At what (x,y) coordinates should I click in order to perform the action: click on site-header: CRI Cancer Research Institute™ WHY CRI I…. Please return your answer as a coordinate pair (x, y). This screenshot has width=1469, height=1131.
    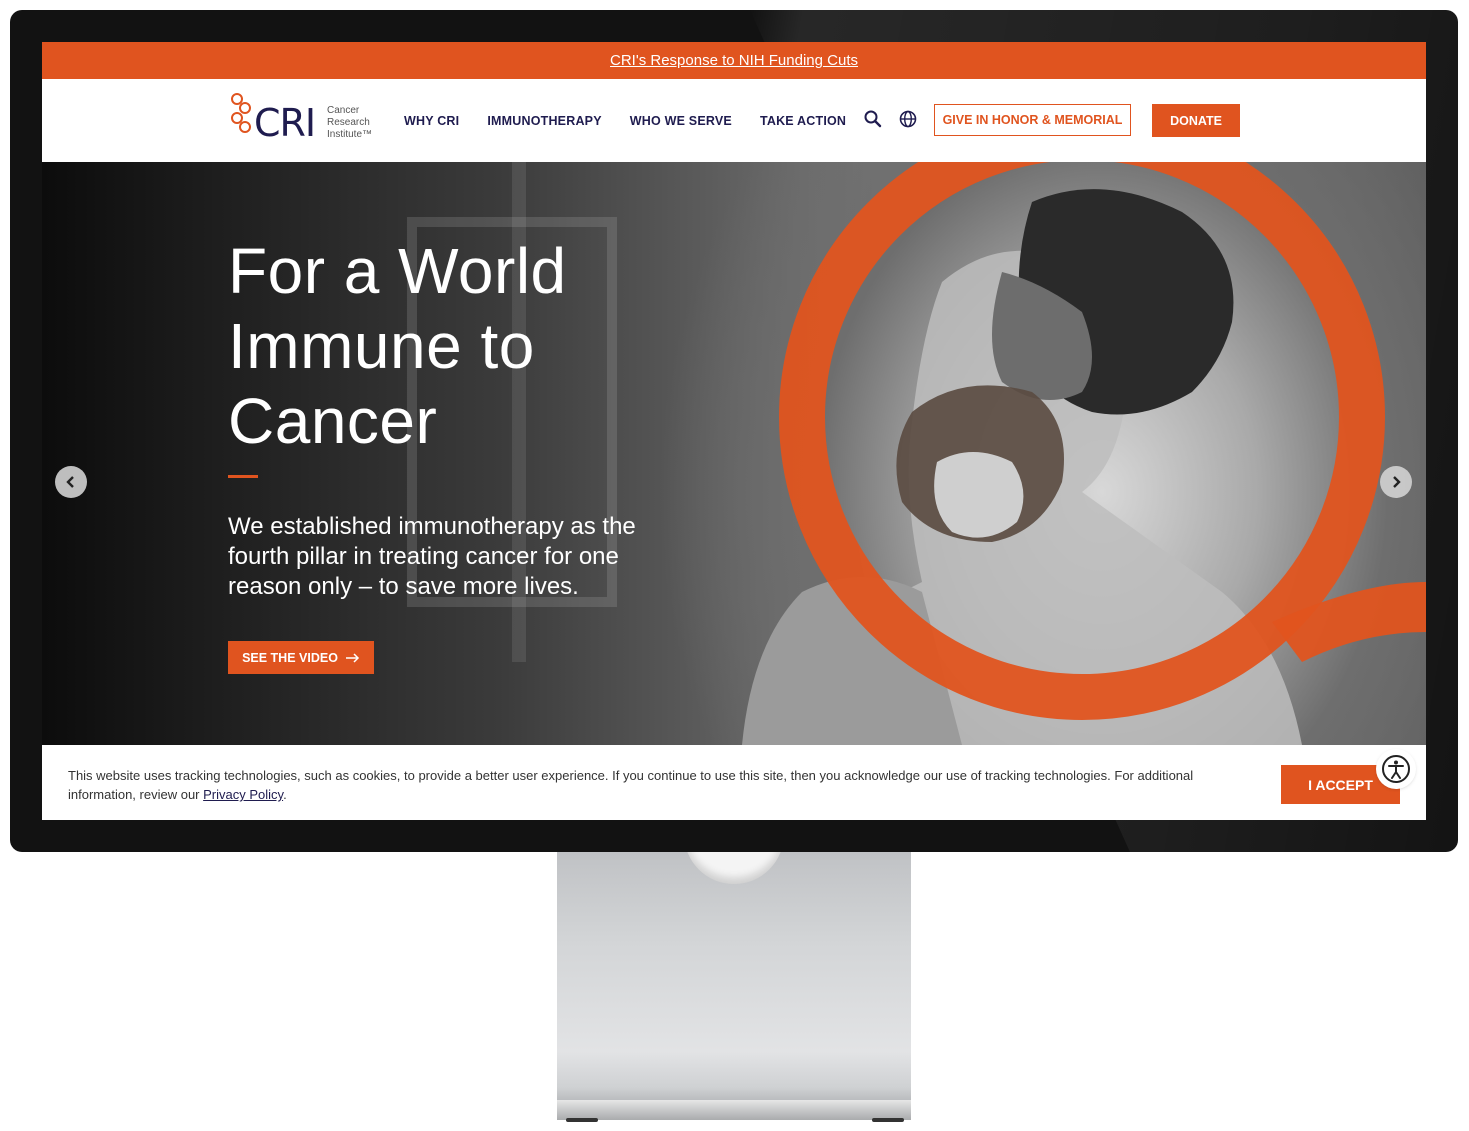
    Looking at the image, I should click on (734, 120).